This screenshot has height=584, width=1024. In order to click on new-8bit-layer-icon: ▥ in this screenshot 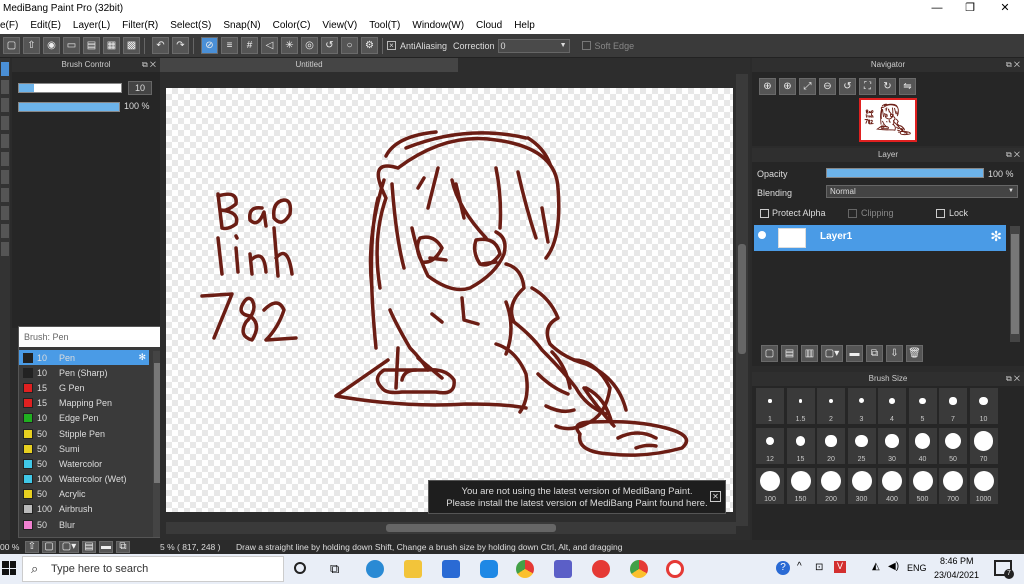, I will do `click(809, 353)`.